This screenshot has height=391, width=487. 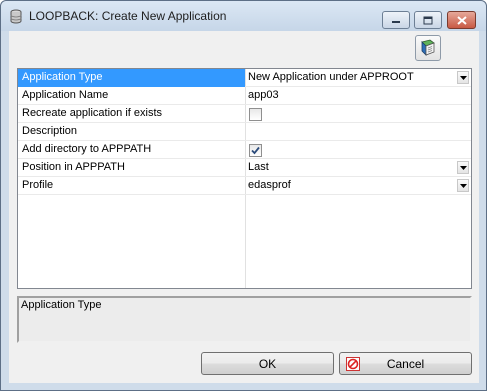 I want to click on property-row-profile: Profile edasprof, so click(x=244, y=186).